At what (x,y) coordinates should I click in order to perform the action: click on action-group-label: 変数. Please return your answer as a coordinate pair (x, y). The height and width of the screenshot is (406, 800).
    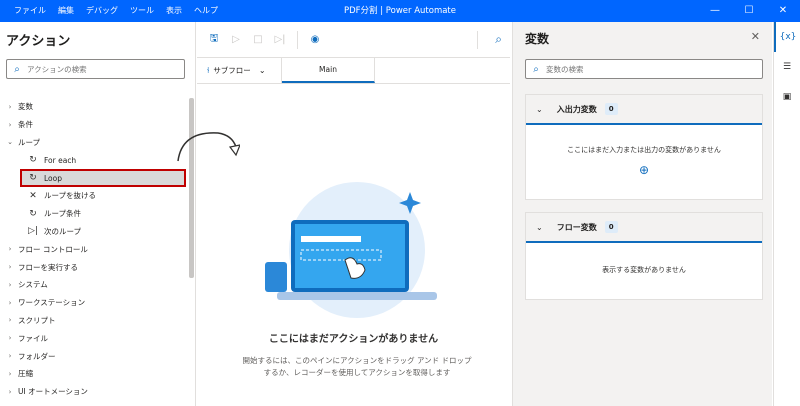
    Looking at the image, I should click on (25, 107).